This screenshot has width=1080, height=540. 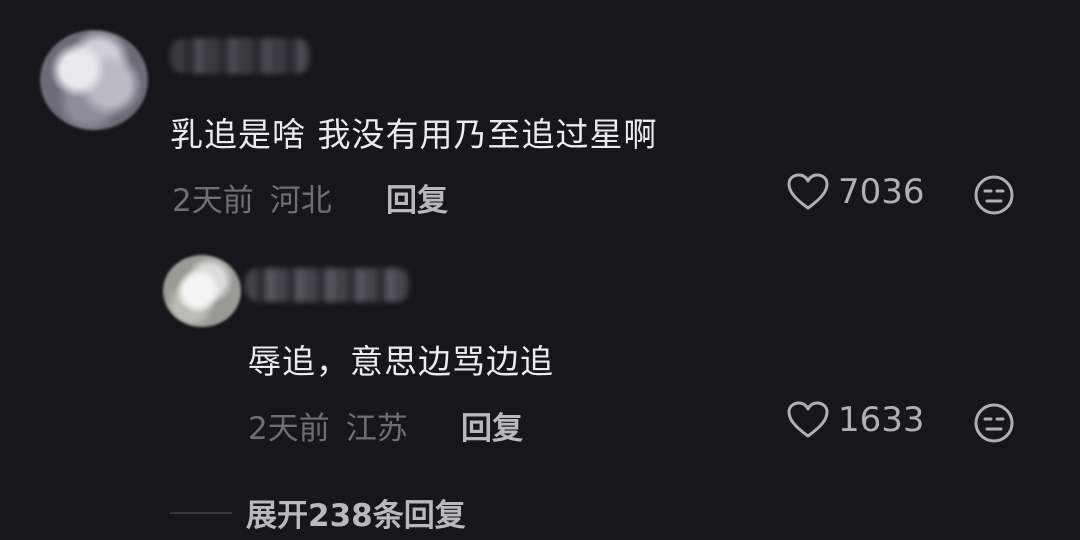 I want to click on comment-meta: 2天前 河北, so click(x=252, y=197).